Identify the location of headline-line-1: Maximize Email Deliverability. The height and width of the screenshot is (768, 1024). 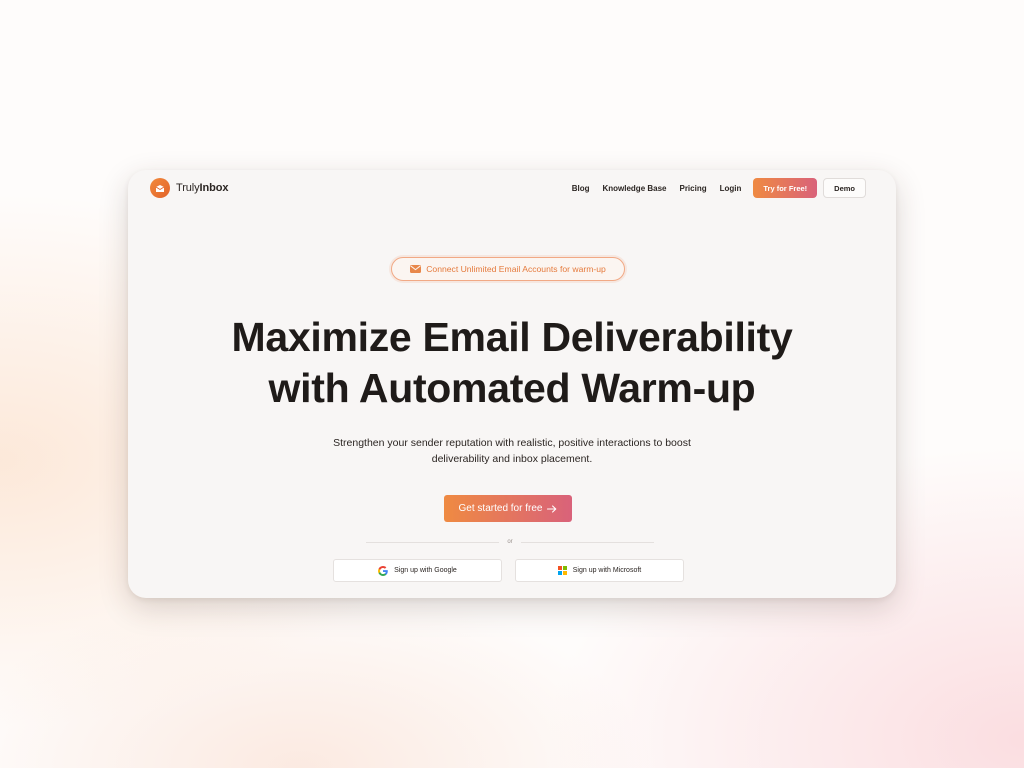
(512, 337).